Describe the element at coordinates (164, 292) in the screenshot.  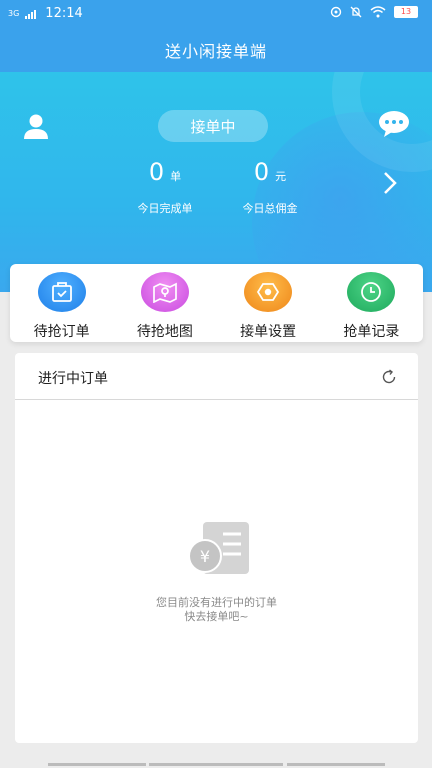
I see `map-icon` at that location.